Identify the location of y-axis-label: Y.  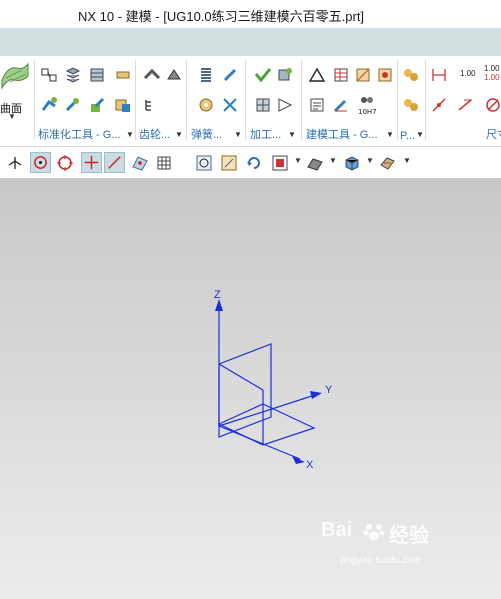
(329, 390).